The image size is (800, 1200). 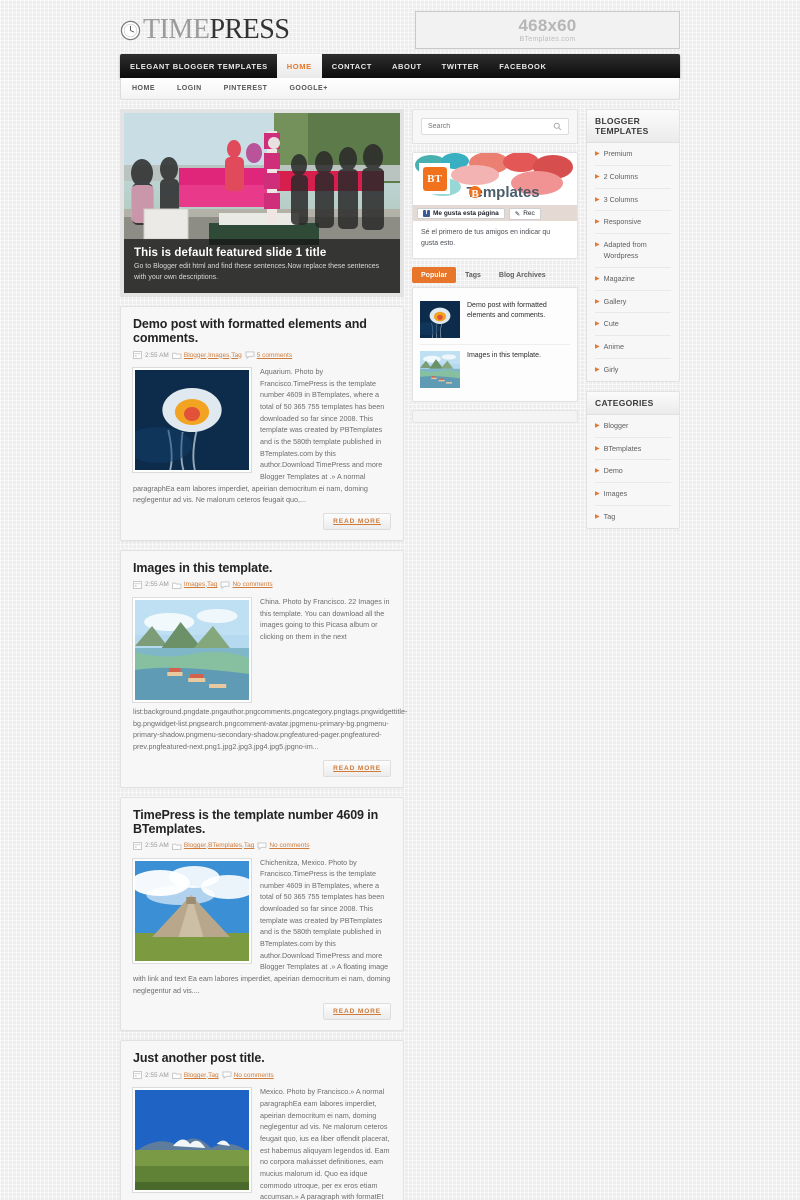 I want to click on search-icon, so click(x=557, y=127).